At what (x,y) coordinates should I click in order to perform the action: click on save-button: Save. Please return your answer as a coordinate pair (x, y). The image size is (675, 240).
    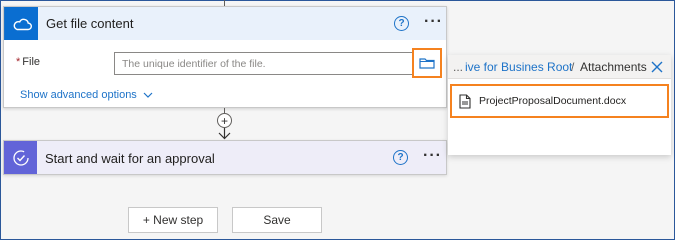
    Looking at the image, I should click on (277, 220).